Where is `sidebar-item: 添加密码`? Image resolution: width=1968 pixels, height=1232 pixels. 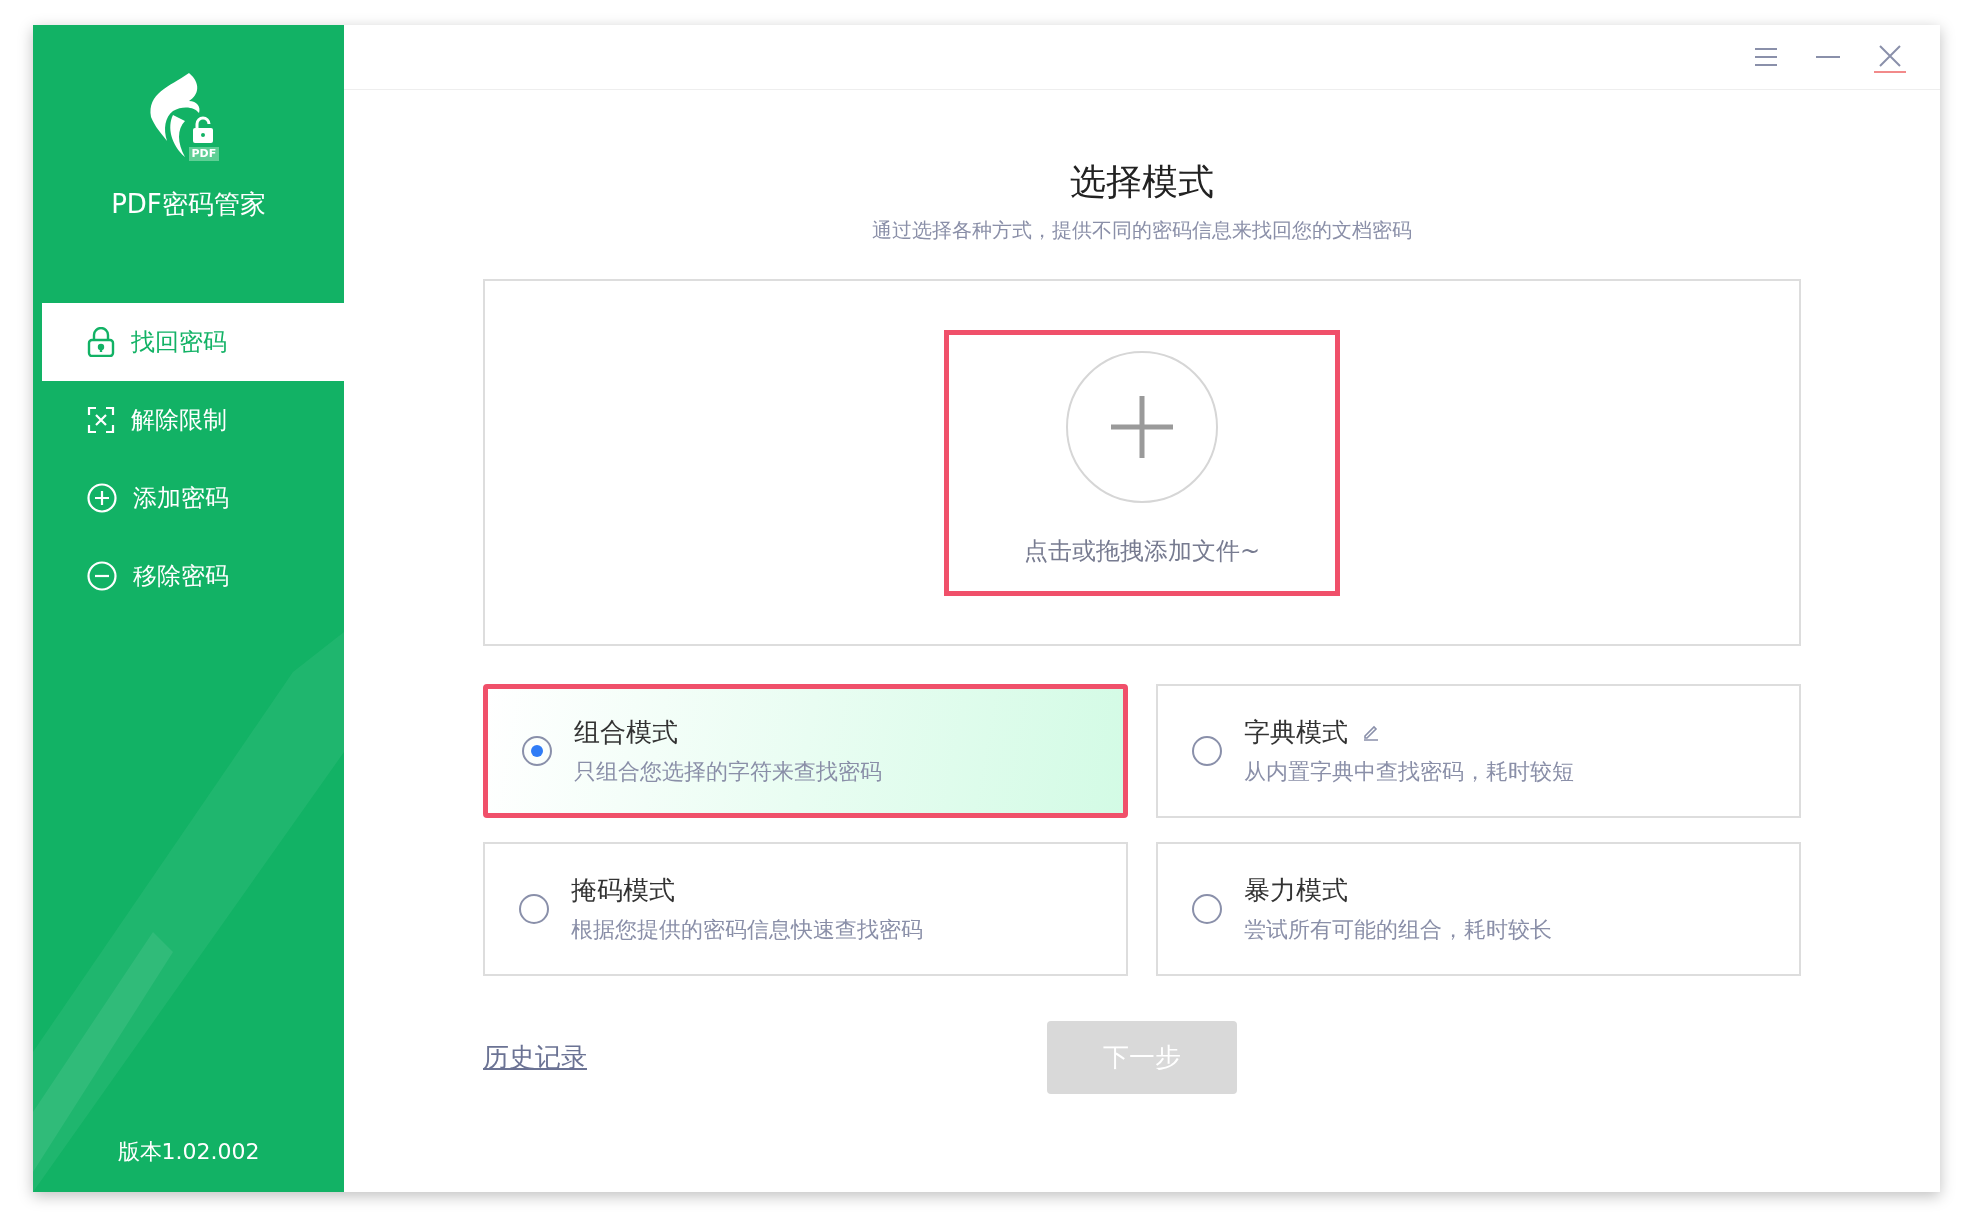
sidebar-item: 添加密码 is located at coordinates (193, 498).